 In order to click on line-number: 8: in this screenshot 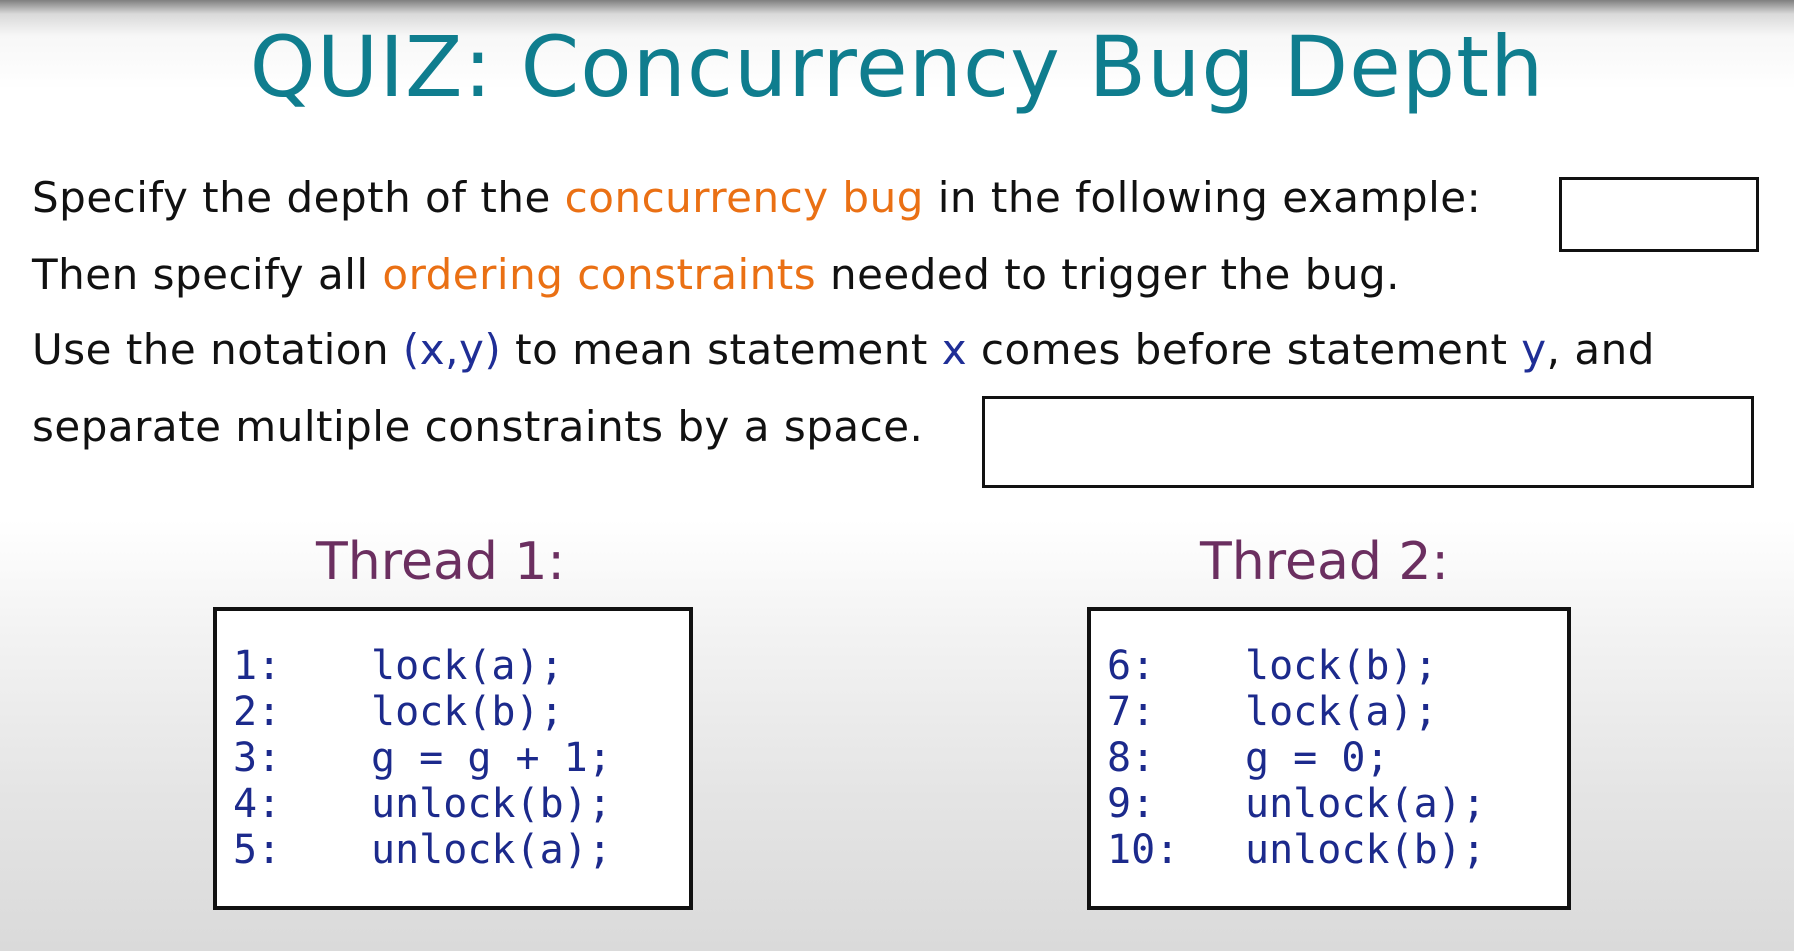, I will do `click(1131, 758)`.